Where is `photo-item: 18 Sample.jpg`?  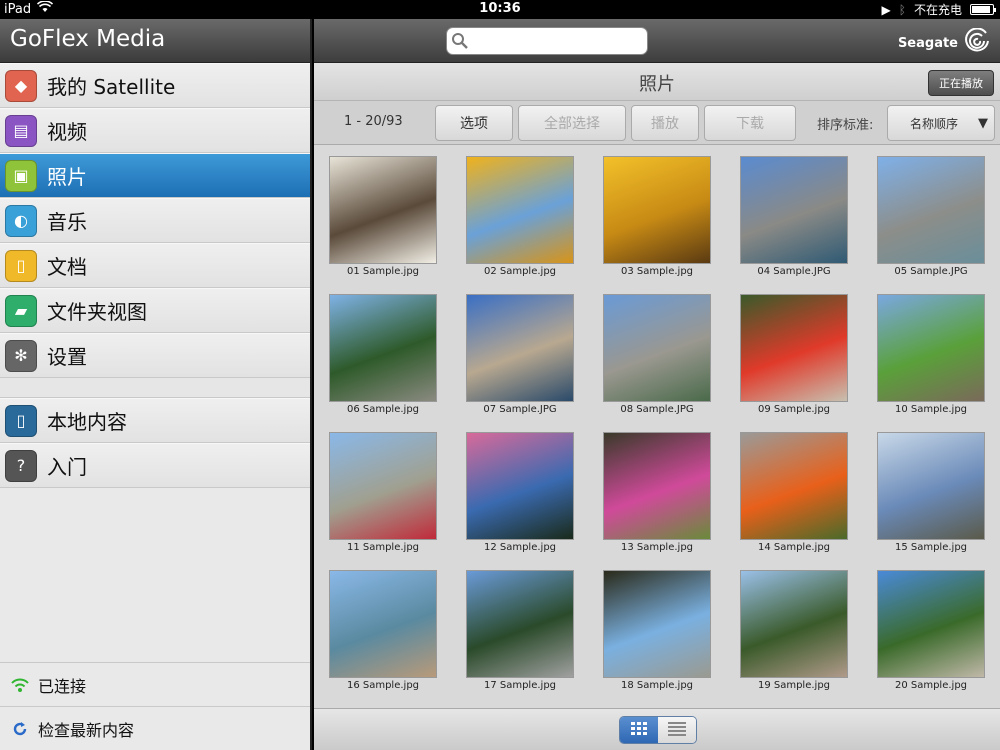 photo-item: 18 Sample.jpg is located at coordinates (657, 630).